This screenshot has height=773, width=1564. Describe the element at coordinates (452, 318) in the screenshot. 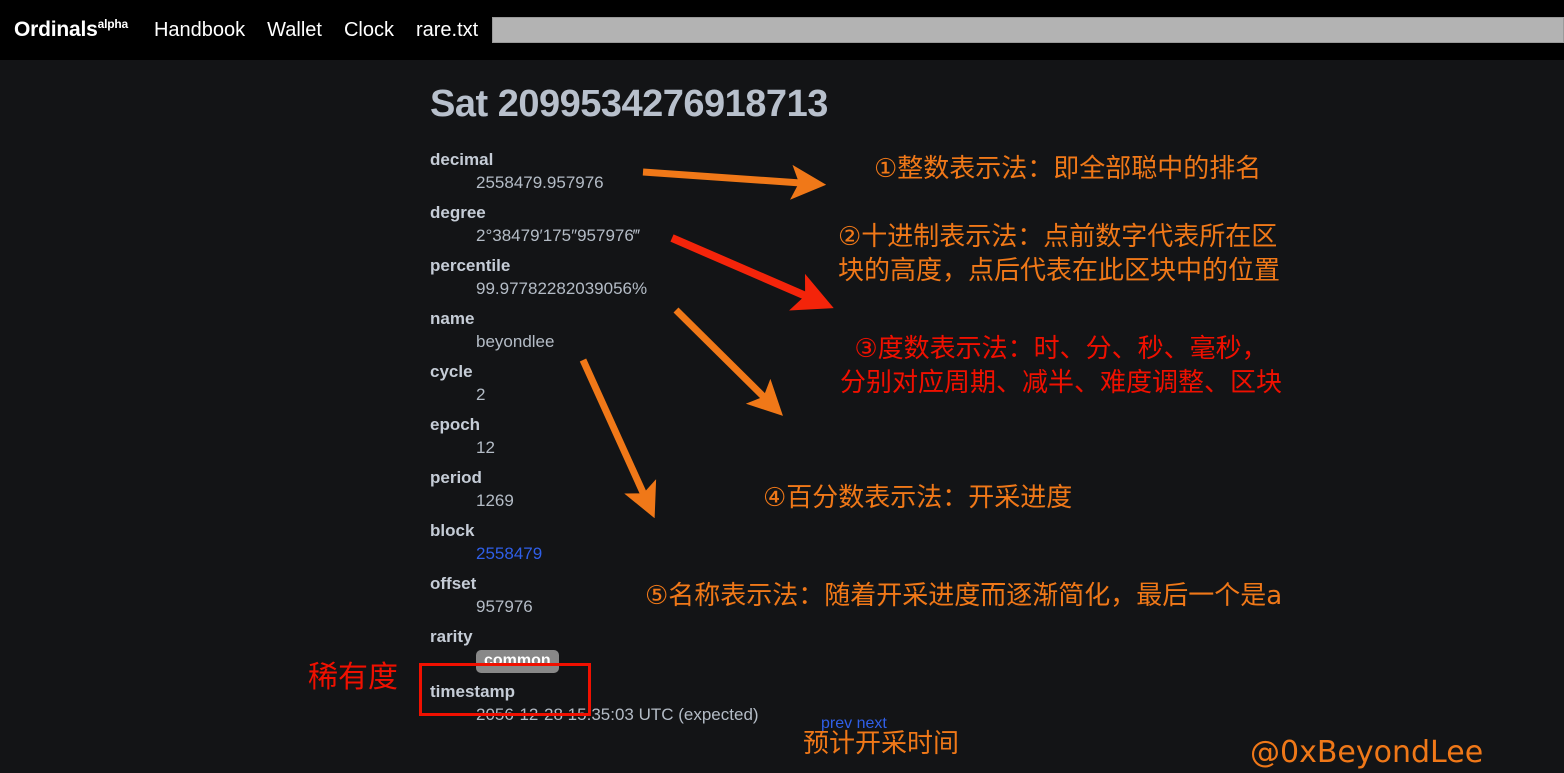

I see `field-label-name: name` at that location.